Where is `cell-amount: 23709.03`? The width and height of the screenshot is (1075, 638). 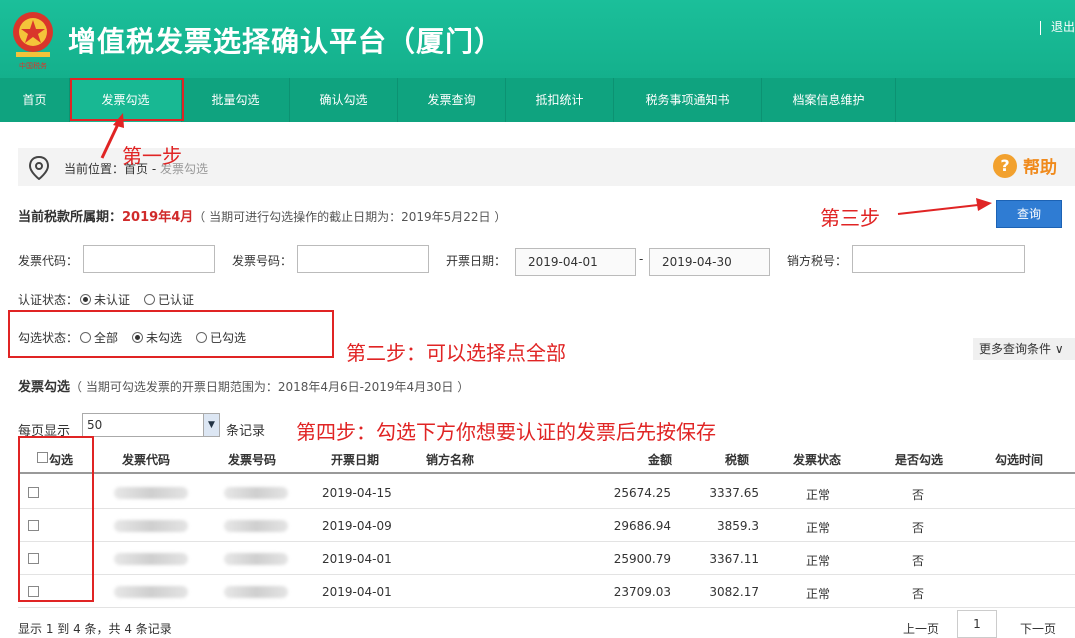 cell-amount: 23709.03 is located at coordinates (642, 592).